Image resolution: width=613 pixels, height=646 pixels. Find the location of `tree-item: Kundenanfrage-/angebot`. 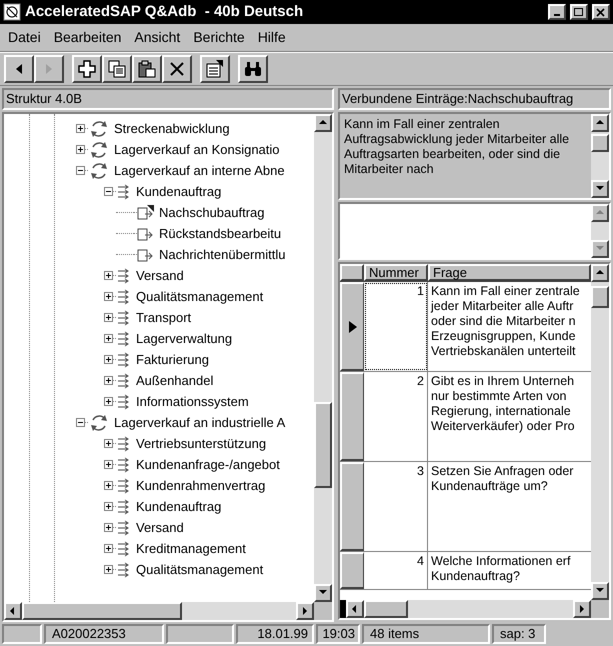

tree-item: Kundenanfrage-/angebot is located at coordinates (208, 464).